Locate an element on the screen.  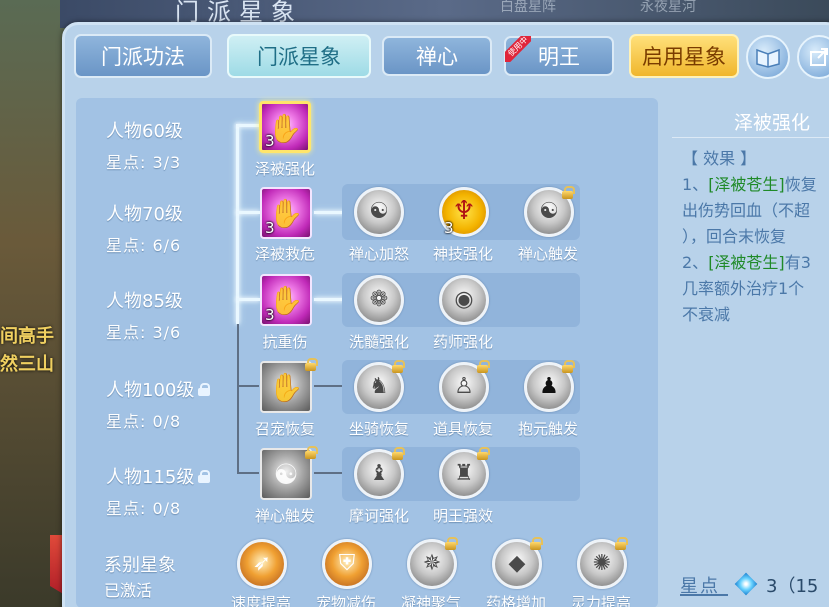
lotus-icon: ❁ is located at coordinates (379, 299).